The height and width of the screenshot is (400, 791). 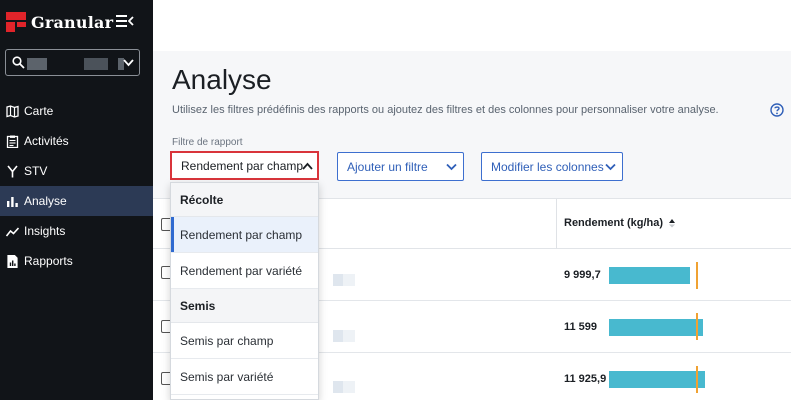 I want to click on app-name: Granular, so click(x=72, y=22).